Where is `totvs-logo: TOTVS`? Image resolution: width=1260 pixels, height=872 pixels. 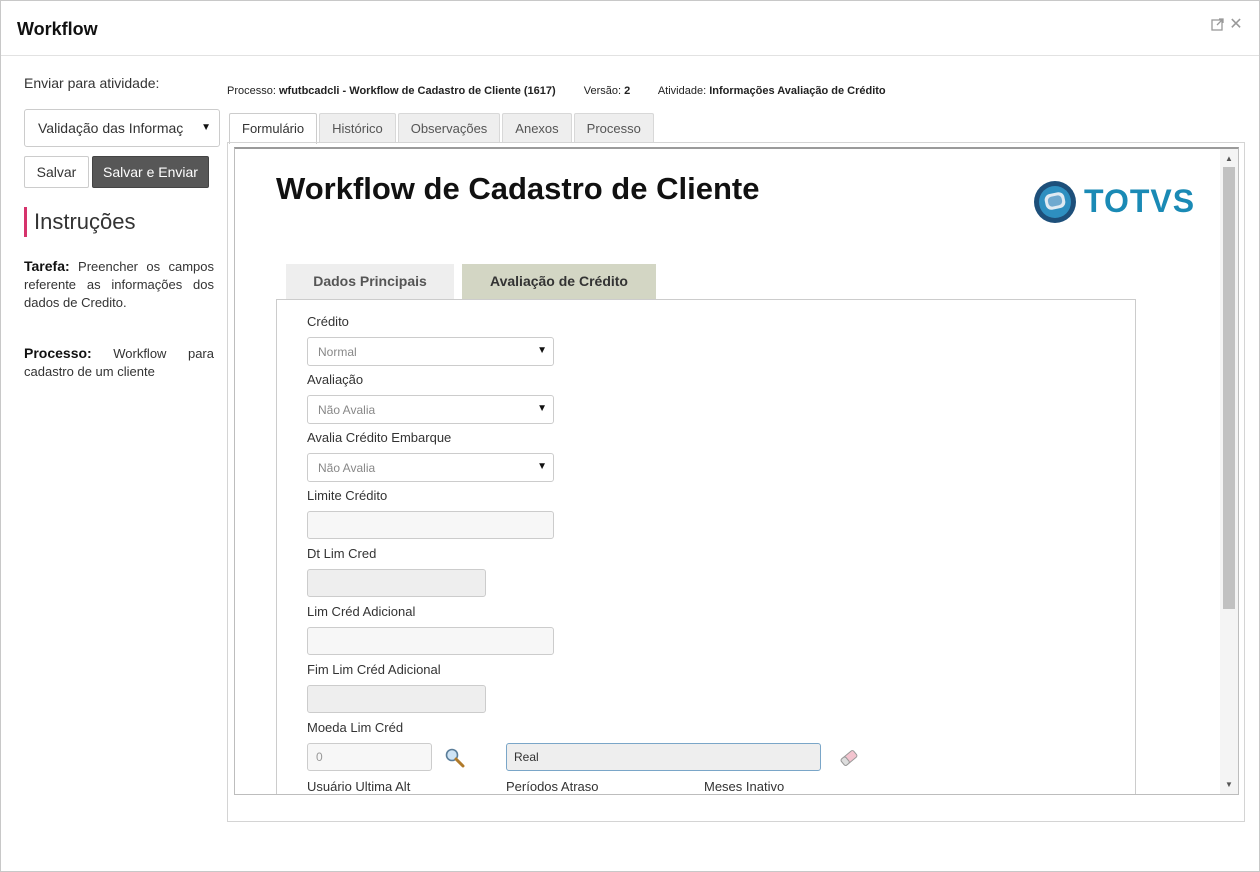 totvs-logo: TOTVS is located at coordinates (1113, 203).